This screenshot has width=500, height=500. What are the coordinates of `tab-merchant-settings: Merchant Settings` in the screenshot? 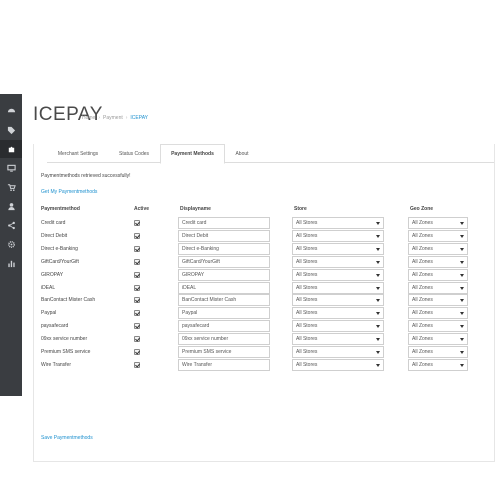 It's located at (78, 153).